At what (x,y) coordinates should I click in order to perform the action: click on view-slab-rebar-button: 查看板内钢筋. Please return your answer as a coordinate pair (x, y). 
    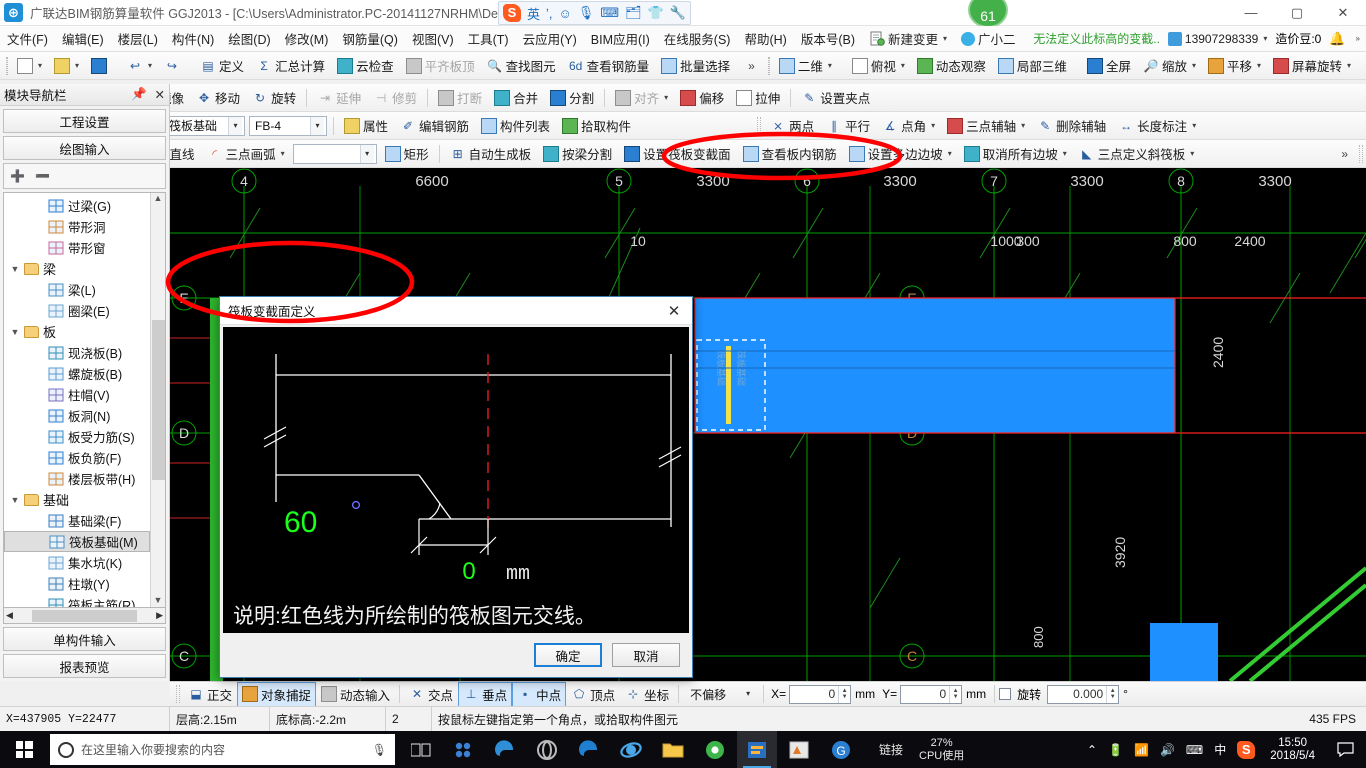
    Looking at the image, I should click on (790, 153).